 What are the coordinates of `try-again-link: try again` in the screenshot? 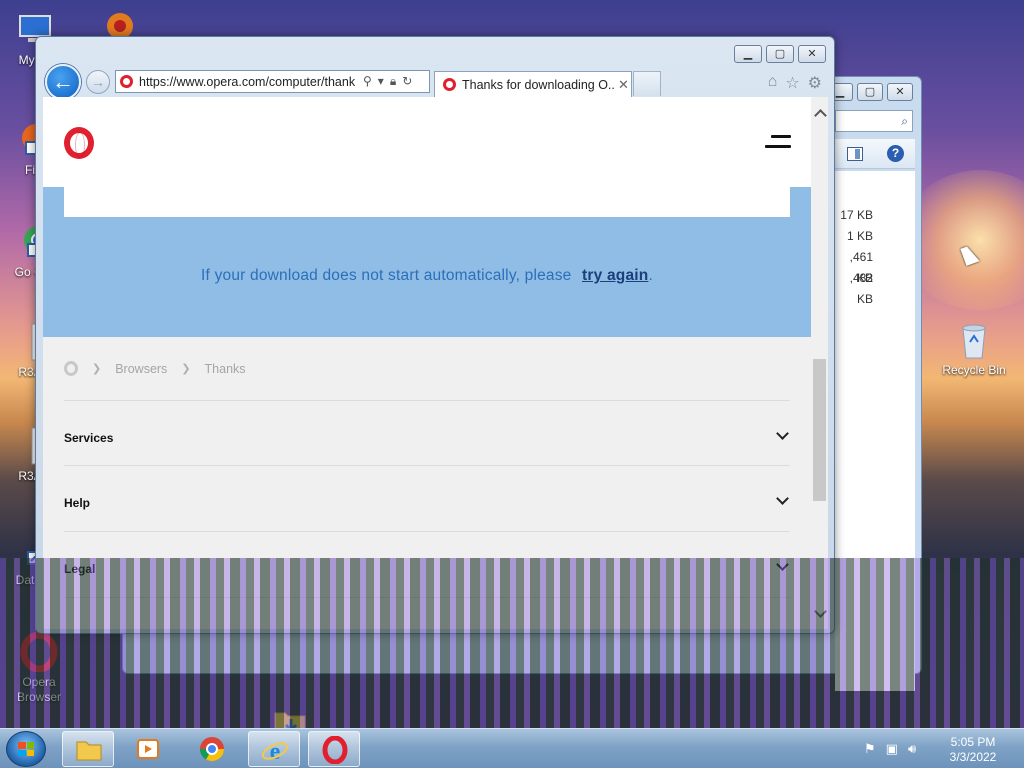 It's located at (615, 275).